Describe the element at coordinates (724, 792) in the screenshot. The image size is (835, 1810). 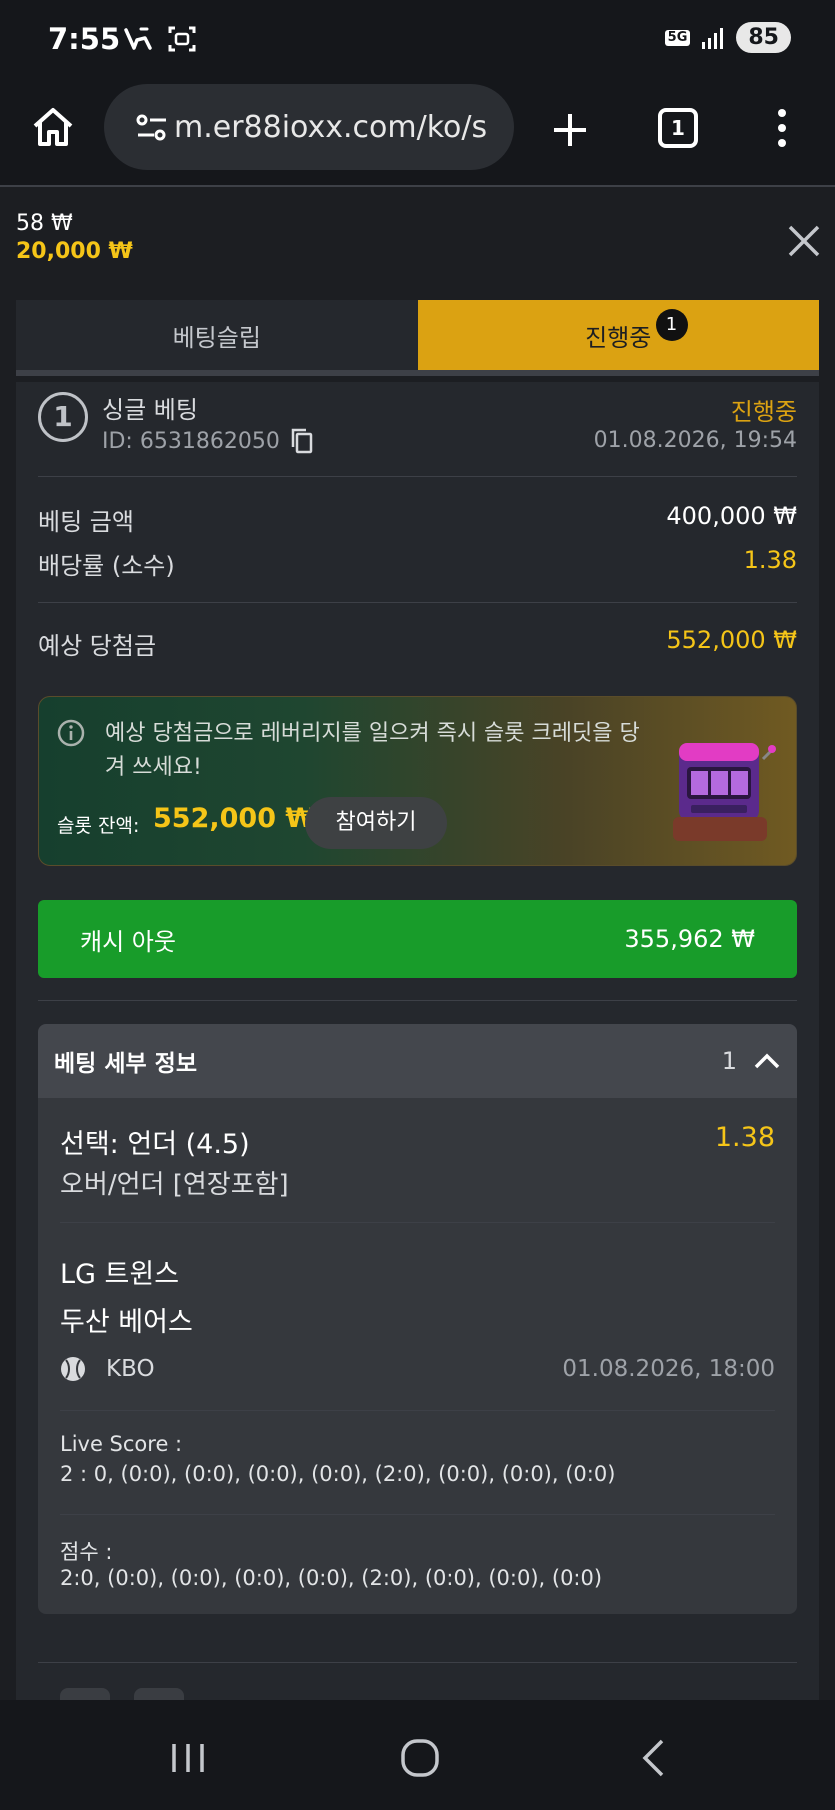
I see `slot-machine-icon` at that location.